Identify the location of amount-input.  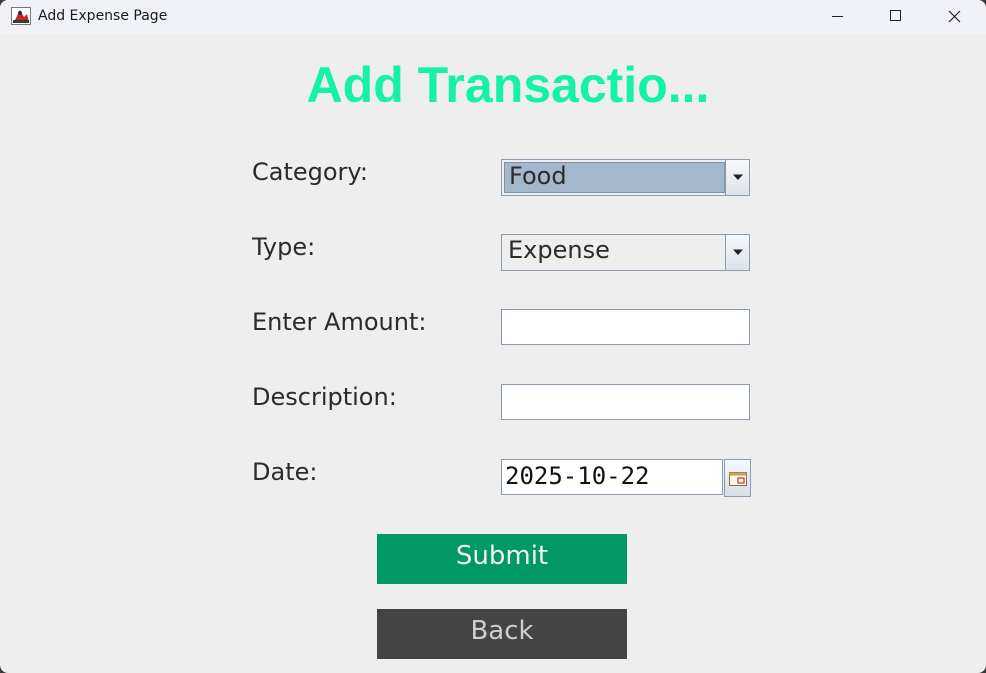
(625, 327).